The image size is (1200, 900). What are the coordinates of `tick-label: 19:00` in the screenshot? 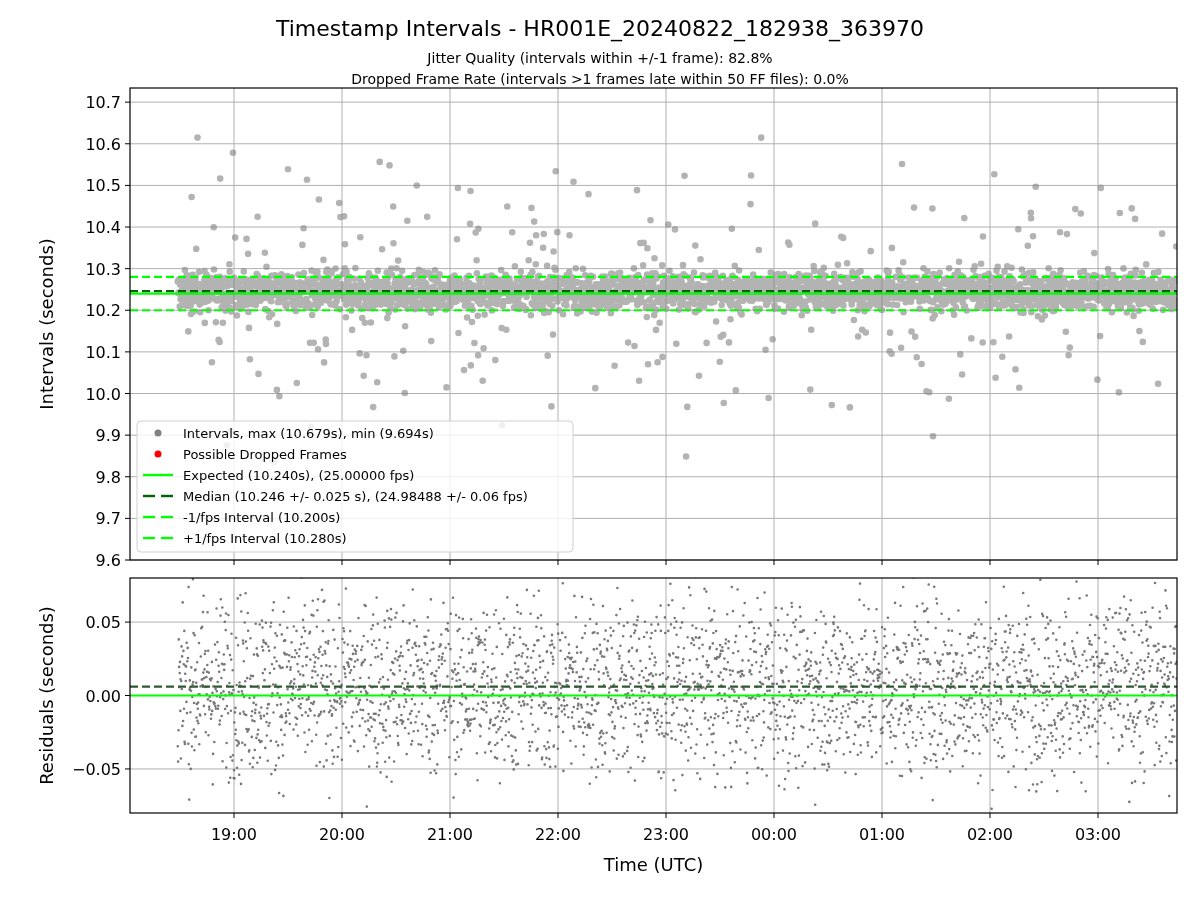 It's located at (234, 834).